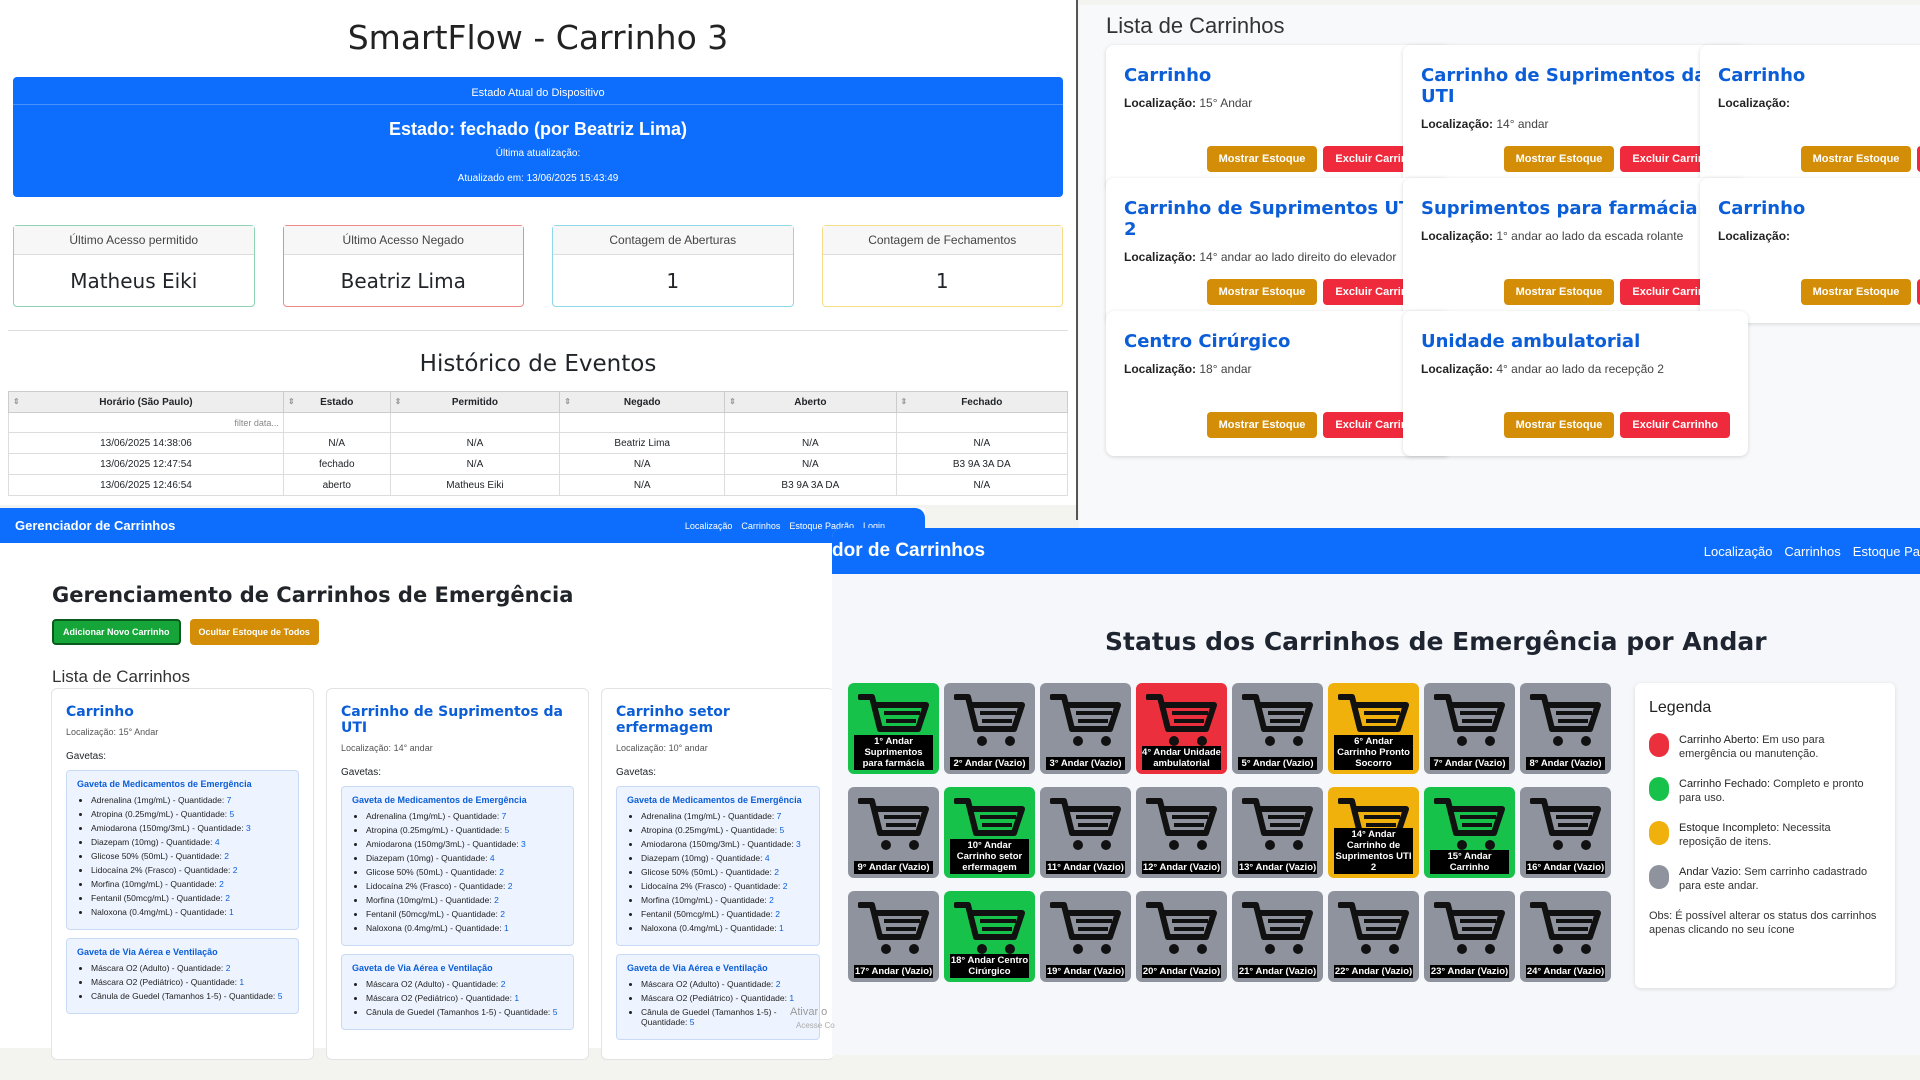  Describe the element at coordinates (1277, 832) in the screenshot. I see `floor-cart-tile: 13° Andar (Vazio)` at that location.